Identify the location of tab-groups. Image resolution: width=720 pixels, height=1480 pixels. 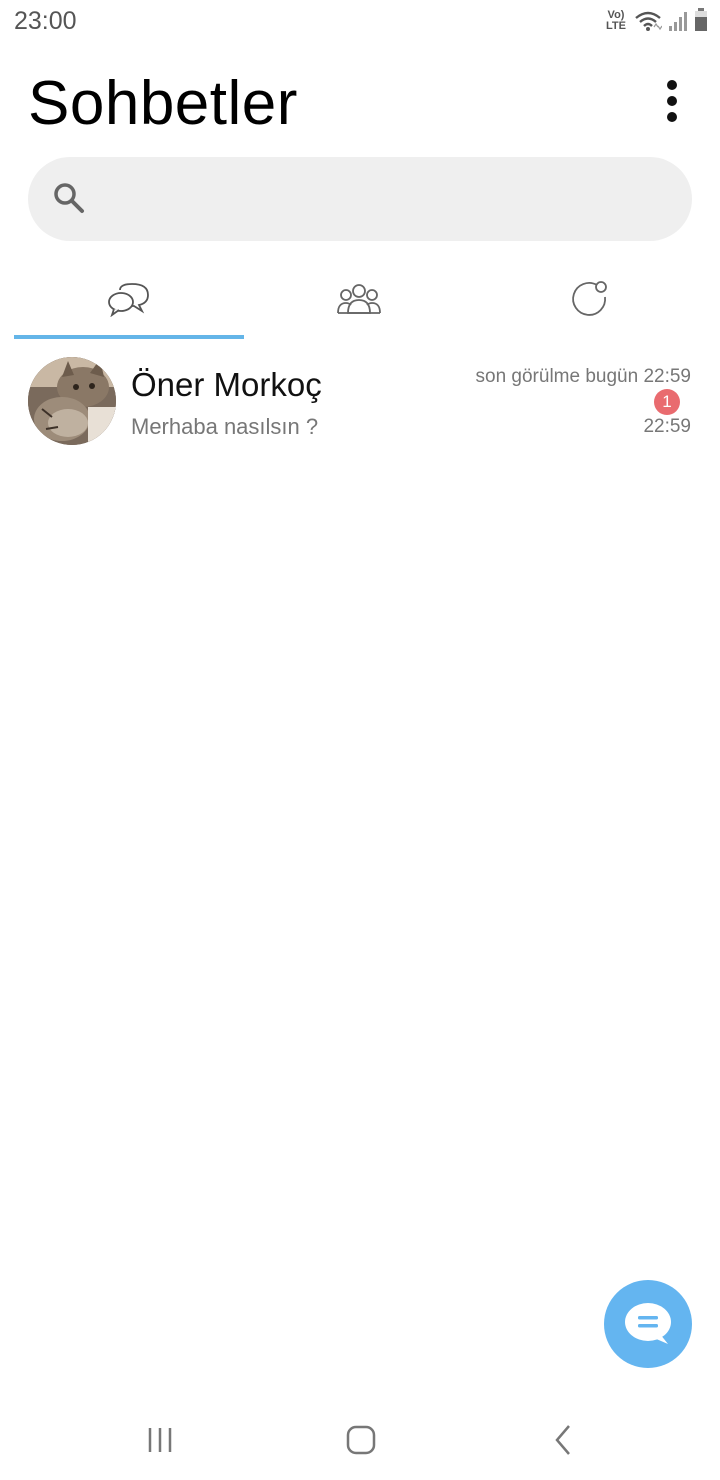
(359, 299).